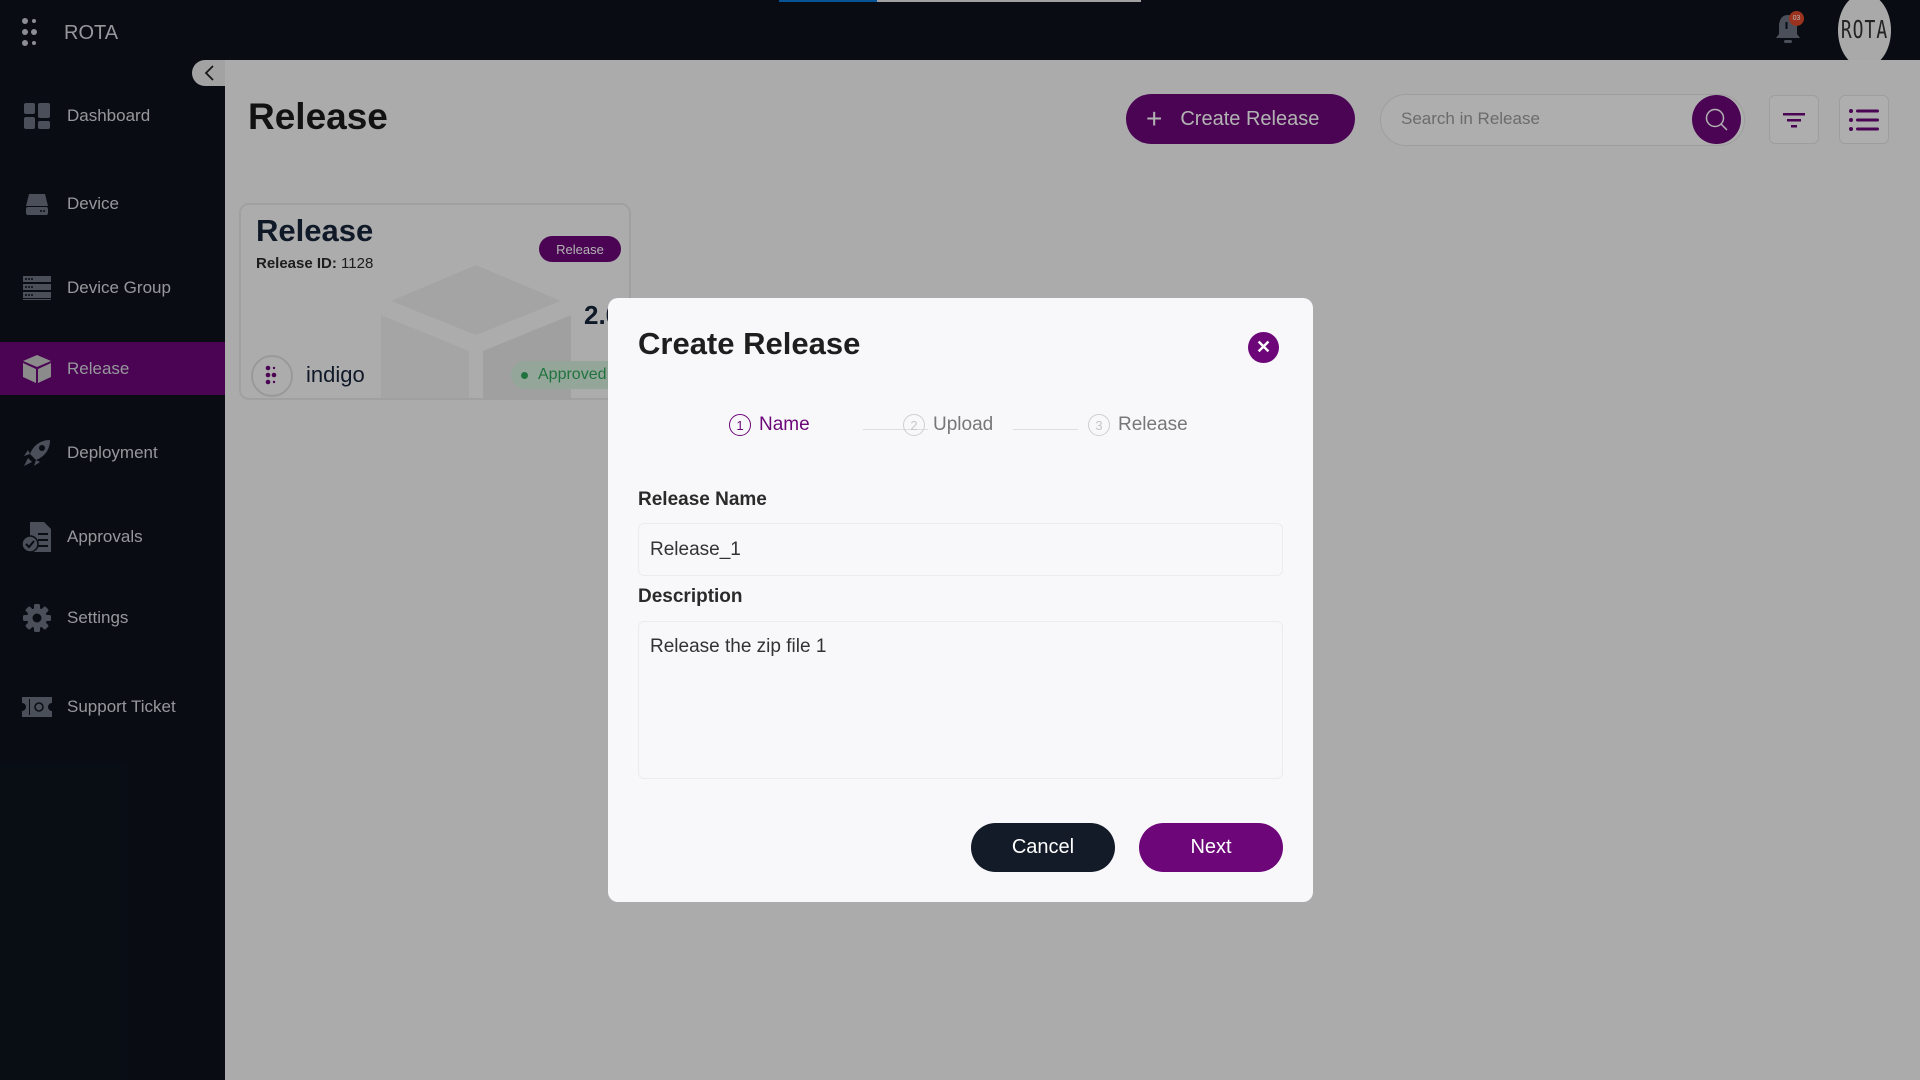  I want to click on description-label: Description, so click(690, 596).